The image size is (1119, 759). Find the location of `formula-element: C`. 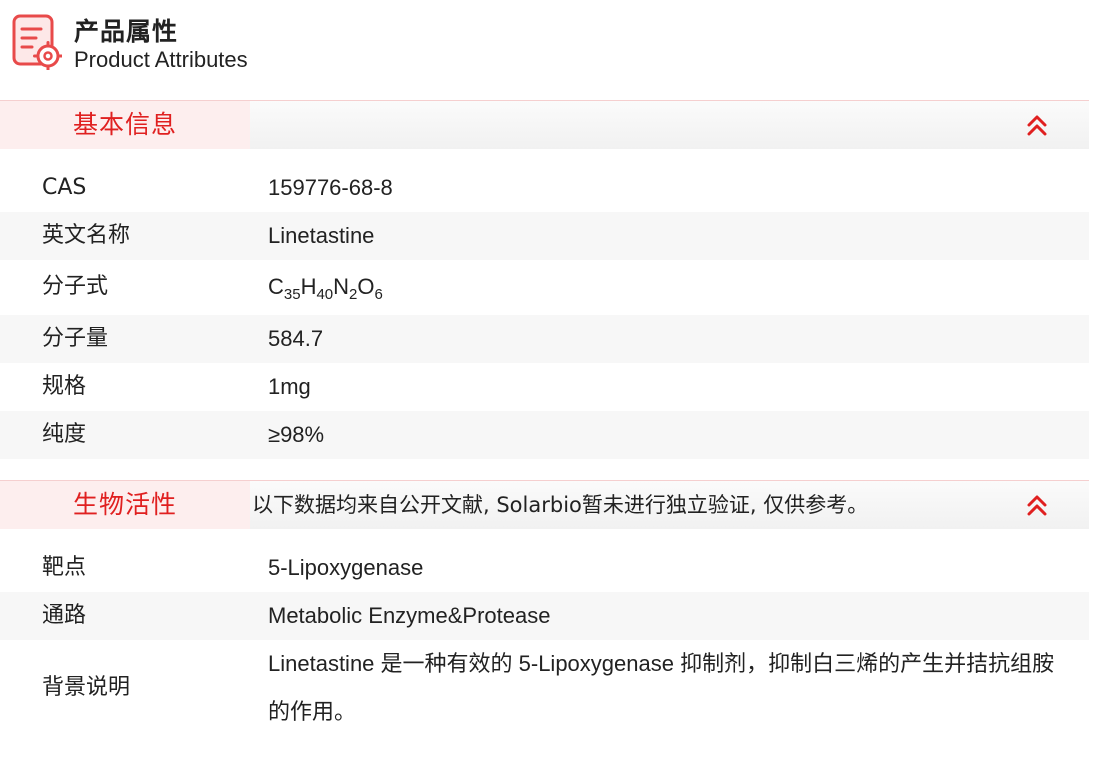

formula-element: C is located at coordinates (276, 286).